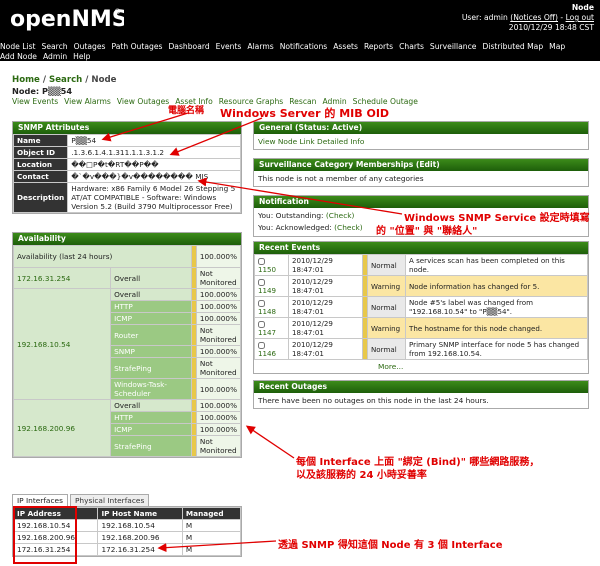  I want to click on nav-item: Map, so click(557, 47).